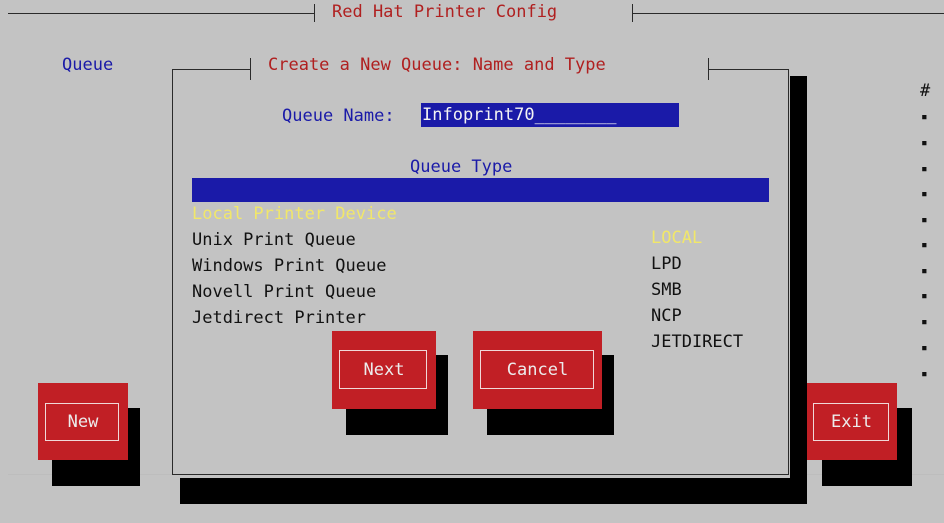 This screenshot has width=944, height=523. I want to click on exit-button-label: Exit, so click(851, 421).